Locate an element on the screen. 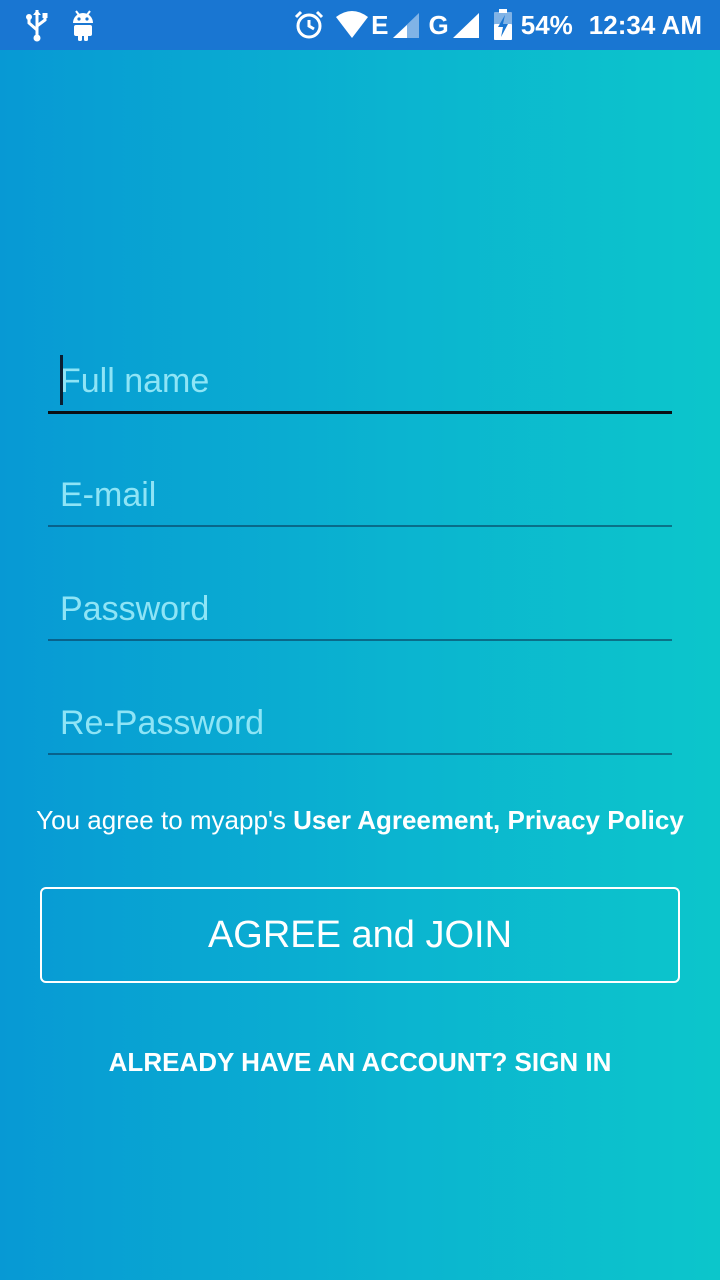 The height and width of the screenshot is (1280, 720). status-bar-right: E G 54% 12:34 AM is located at coordinates (497, 25).